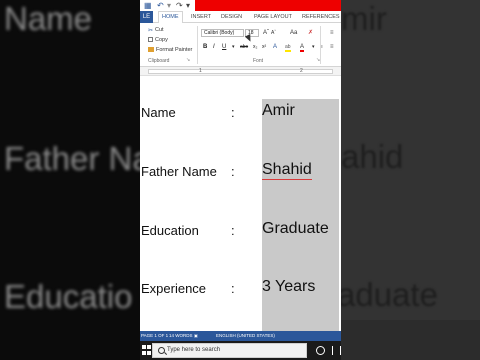 Image resolution: width=480 pixels, height=360 pixels. Describe the element at coordinates (258, 61) in the screenshot. I see `font-group-label: Font` at that location.